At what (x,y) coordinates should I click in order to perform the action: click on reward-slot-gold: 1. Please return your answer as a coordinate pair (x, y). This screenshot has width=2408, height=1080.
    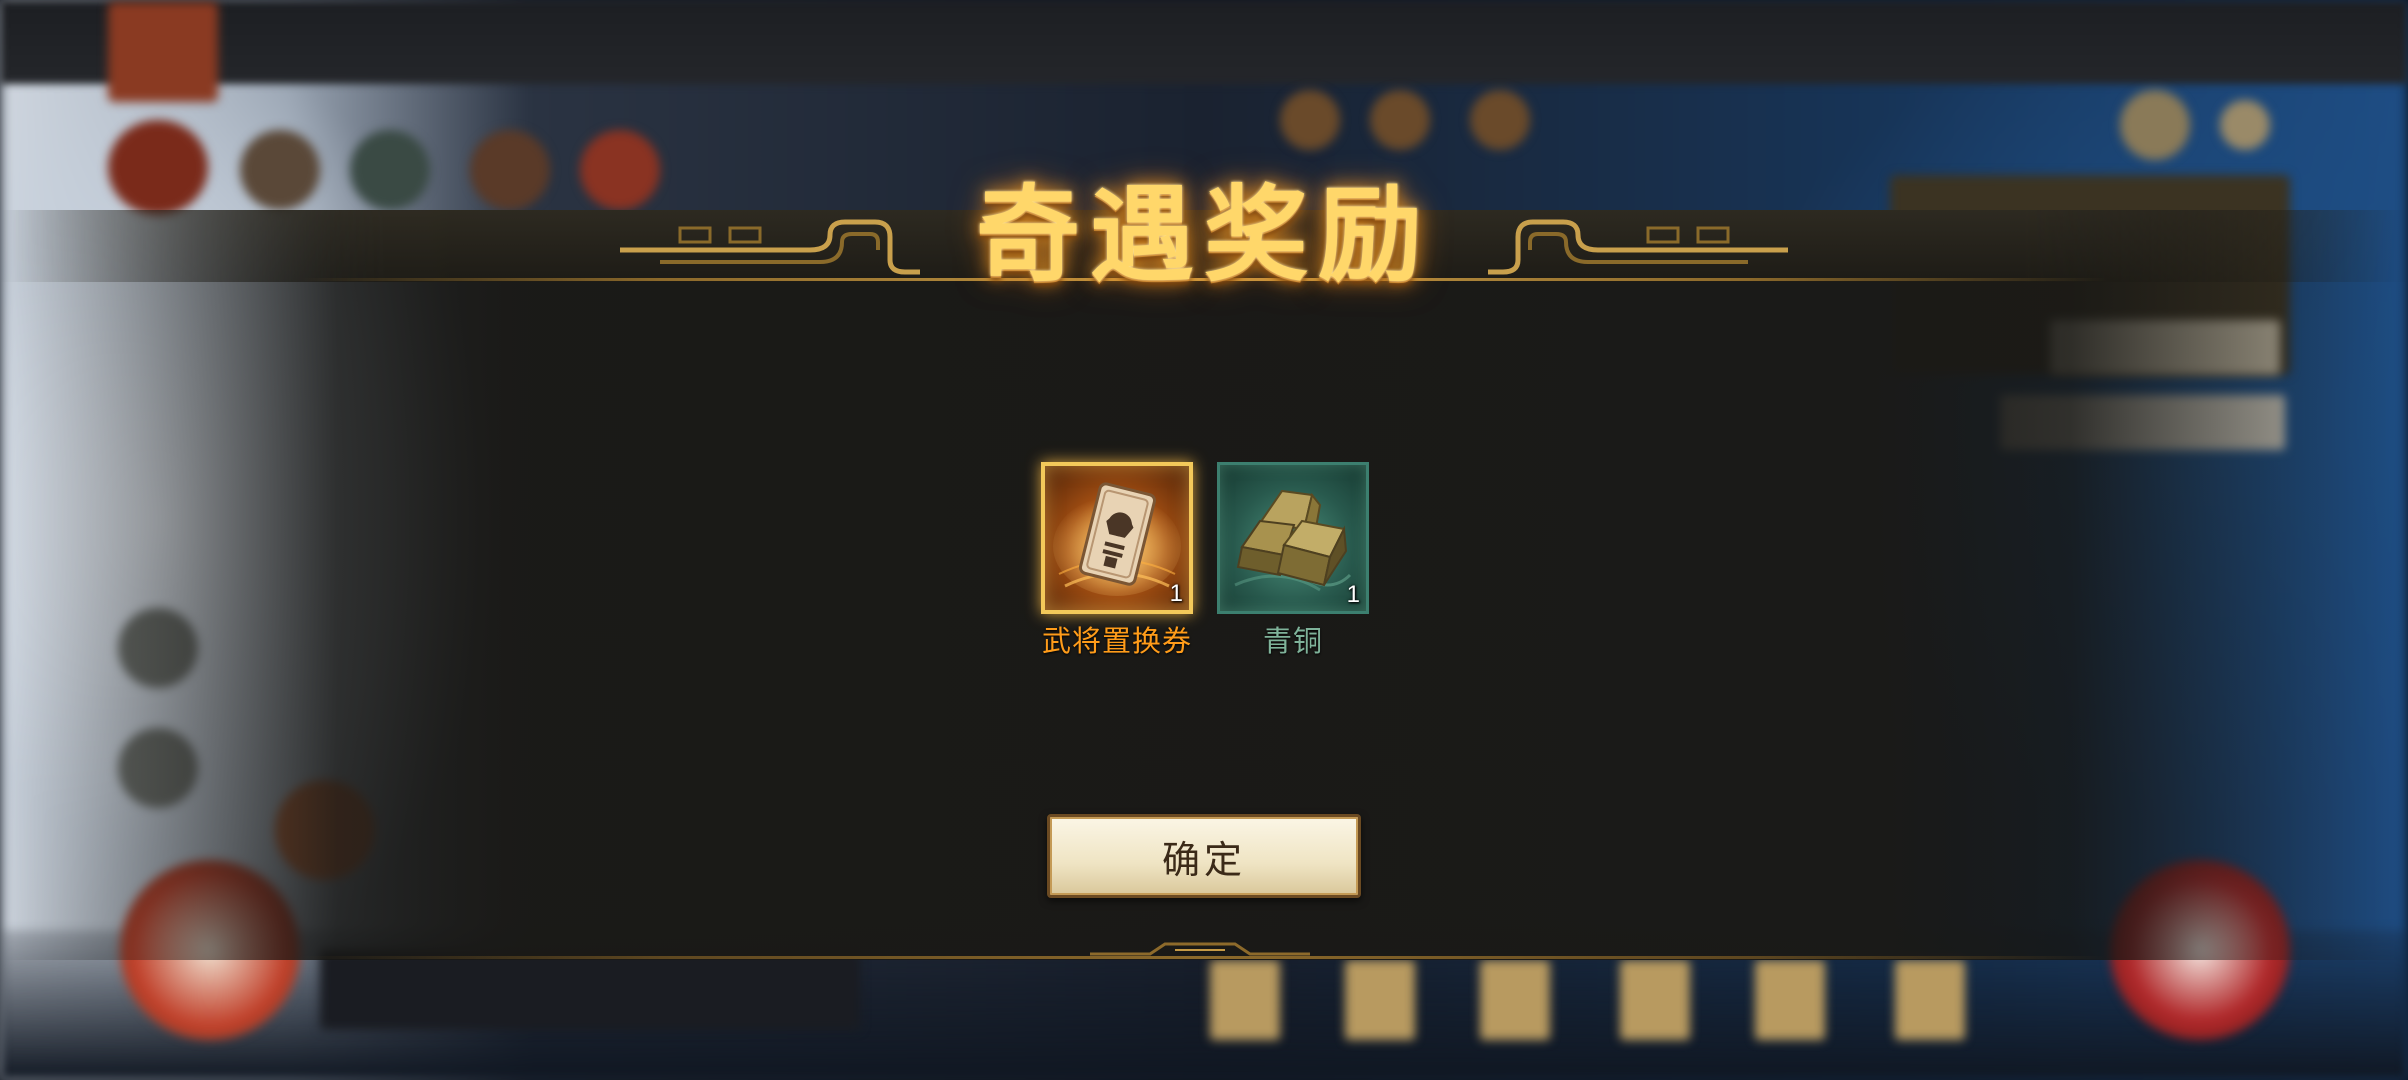
    Looking at the image, I should click on (1117, 538).